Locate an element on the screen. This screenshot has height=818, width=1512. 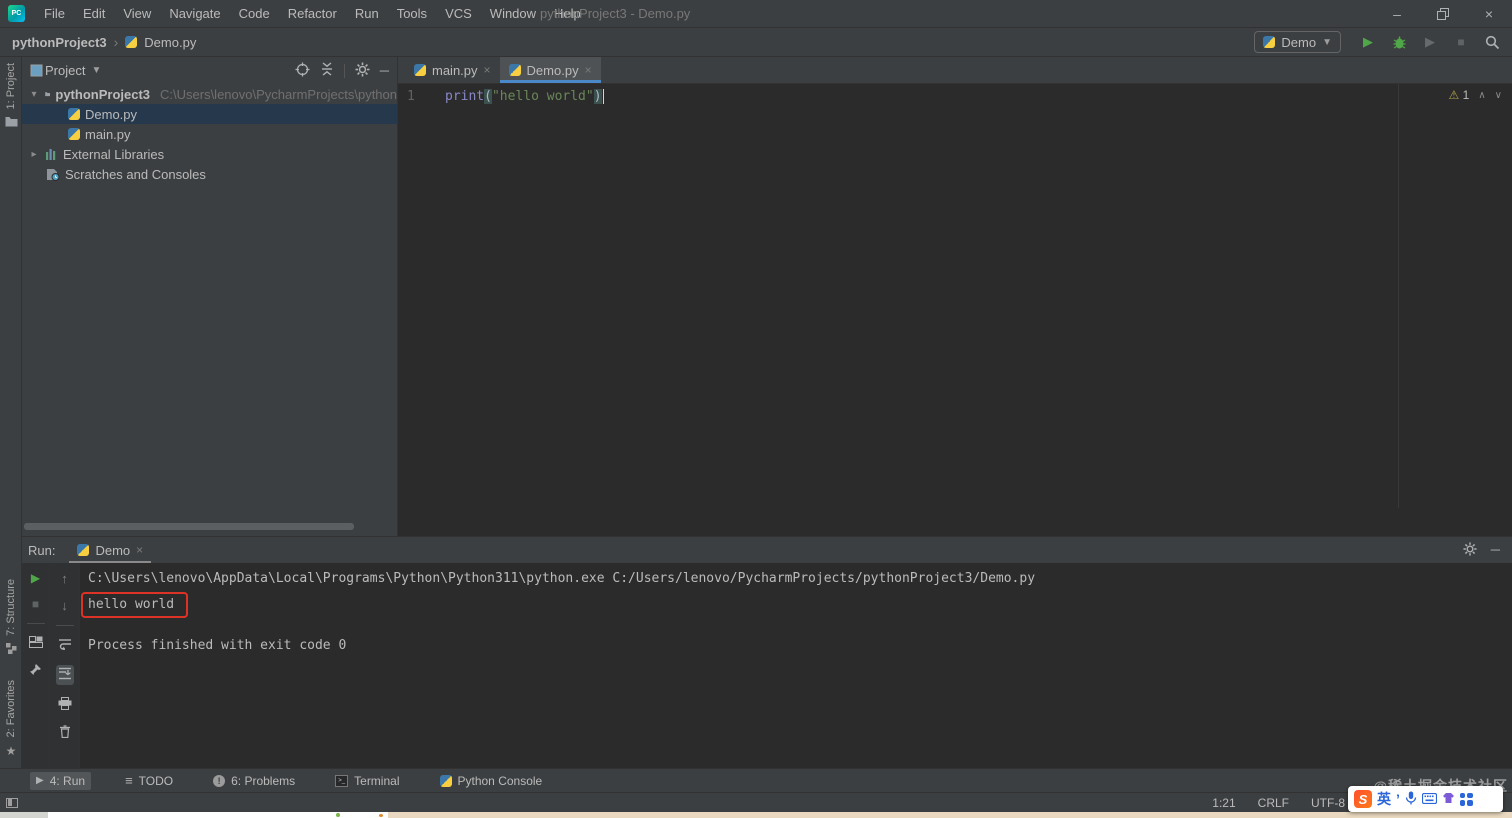
tool-window-button-problems: ! 6: Problems is located at coordinates (254, 781).